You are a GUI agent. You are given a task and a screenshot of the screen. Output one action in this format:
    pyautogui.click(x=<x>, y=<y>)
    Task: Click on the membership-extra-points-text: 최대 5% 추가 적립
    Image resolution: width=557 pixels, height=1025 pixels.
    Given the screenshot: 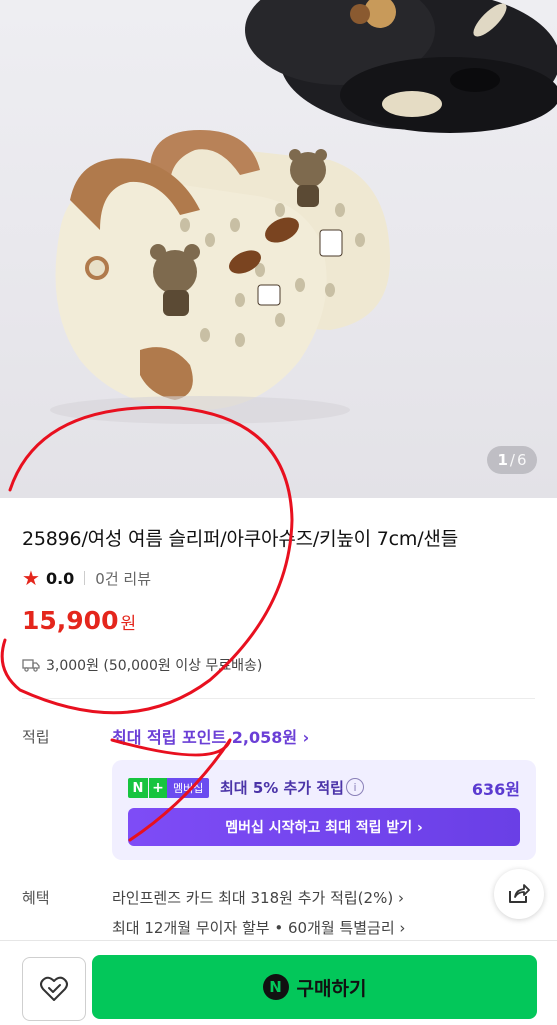 What is the action you would take?
    pyautogui.click(x=282, y=788)
    